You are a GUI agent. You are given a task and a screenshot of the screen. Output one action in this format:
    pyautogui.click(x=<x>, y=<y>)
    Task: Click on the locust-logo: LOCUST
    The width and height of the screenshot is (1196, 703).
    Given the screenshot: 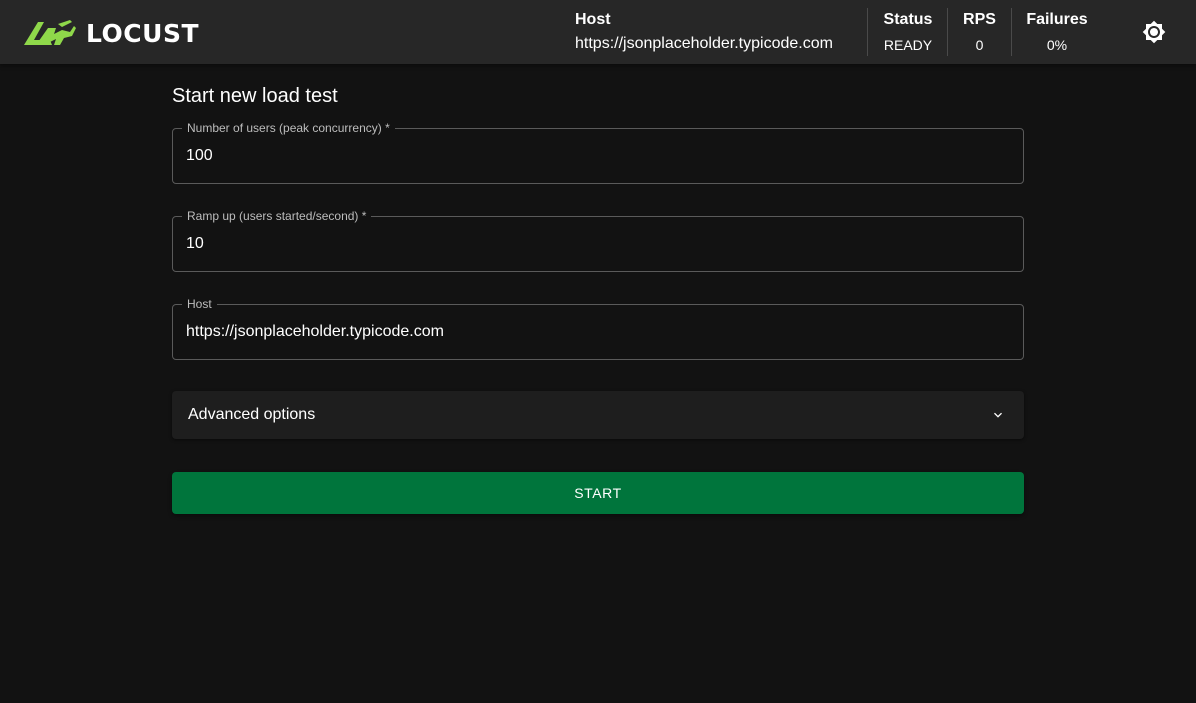 What is the action you would take?
    pyautogui.click(x=110, y=33)
    